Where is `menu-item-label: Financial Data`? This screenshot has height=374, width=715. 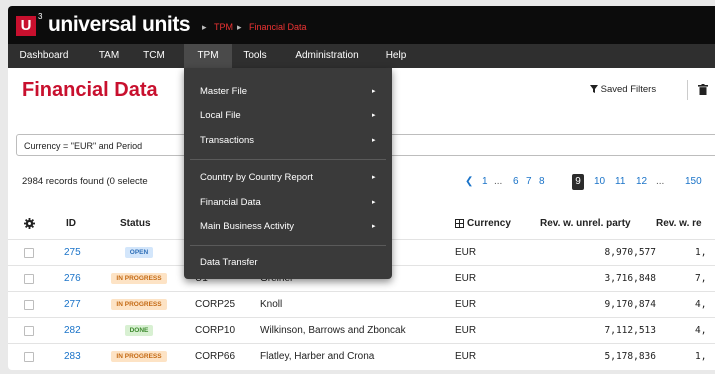
menu-item-label: Financial Data is located at coordinates (230, 202).